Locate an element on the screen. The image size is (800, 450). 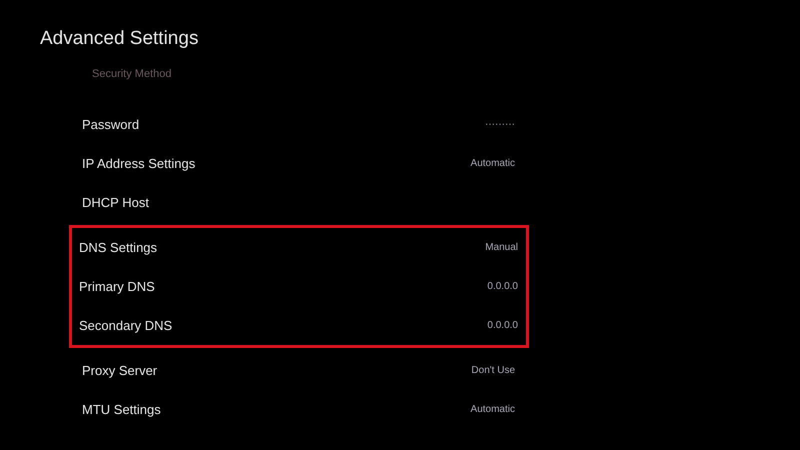
settings-row: Password ········· is located at coordinates (299, 124).